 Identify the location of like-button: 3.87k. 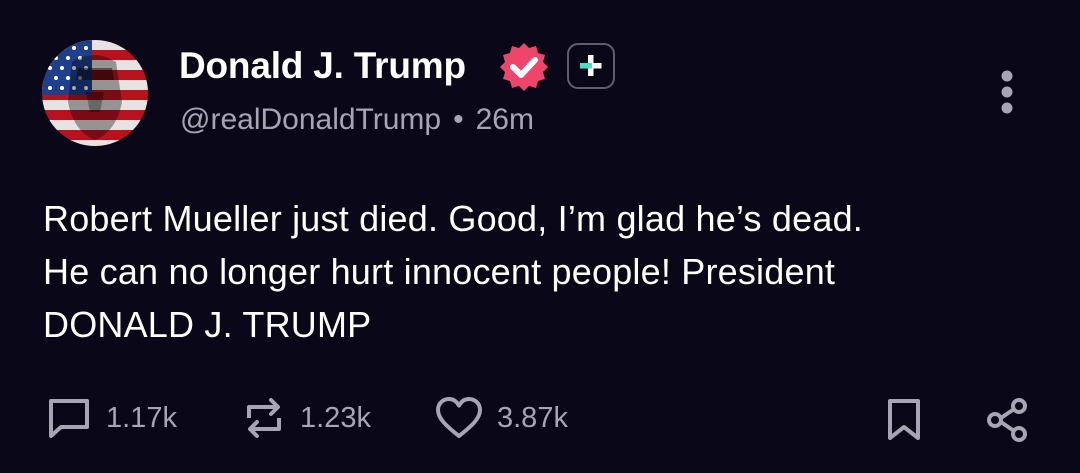
(500, 418).